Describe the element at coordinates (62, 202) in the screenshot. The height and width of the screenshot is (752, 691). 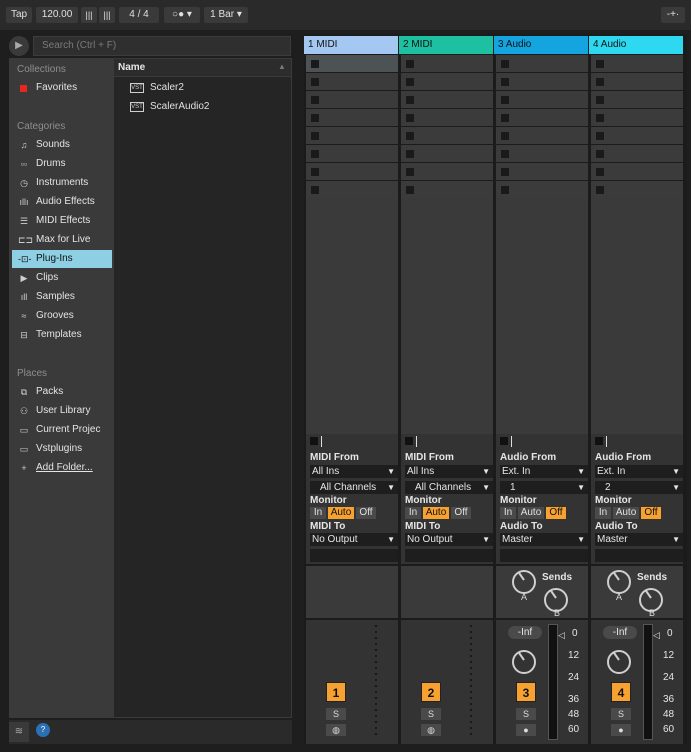
I see `sidebar-item-audio-effects: ıllı Audio Effects` at that location.